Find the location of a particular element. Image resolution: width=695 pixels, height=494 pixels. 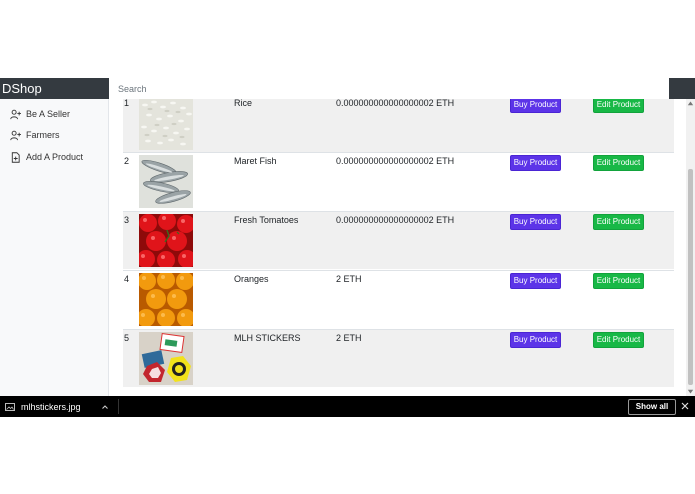

close-icon is located at coordinates (685, 406).